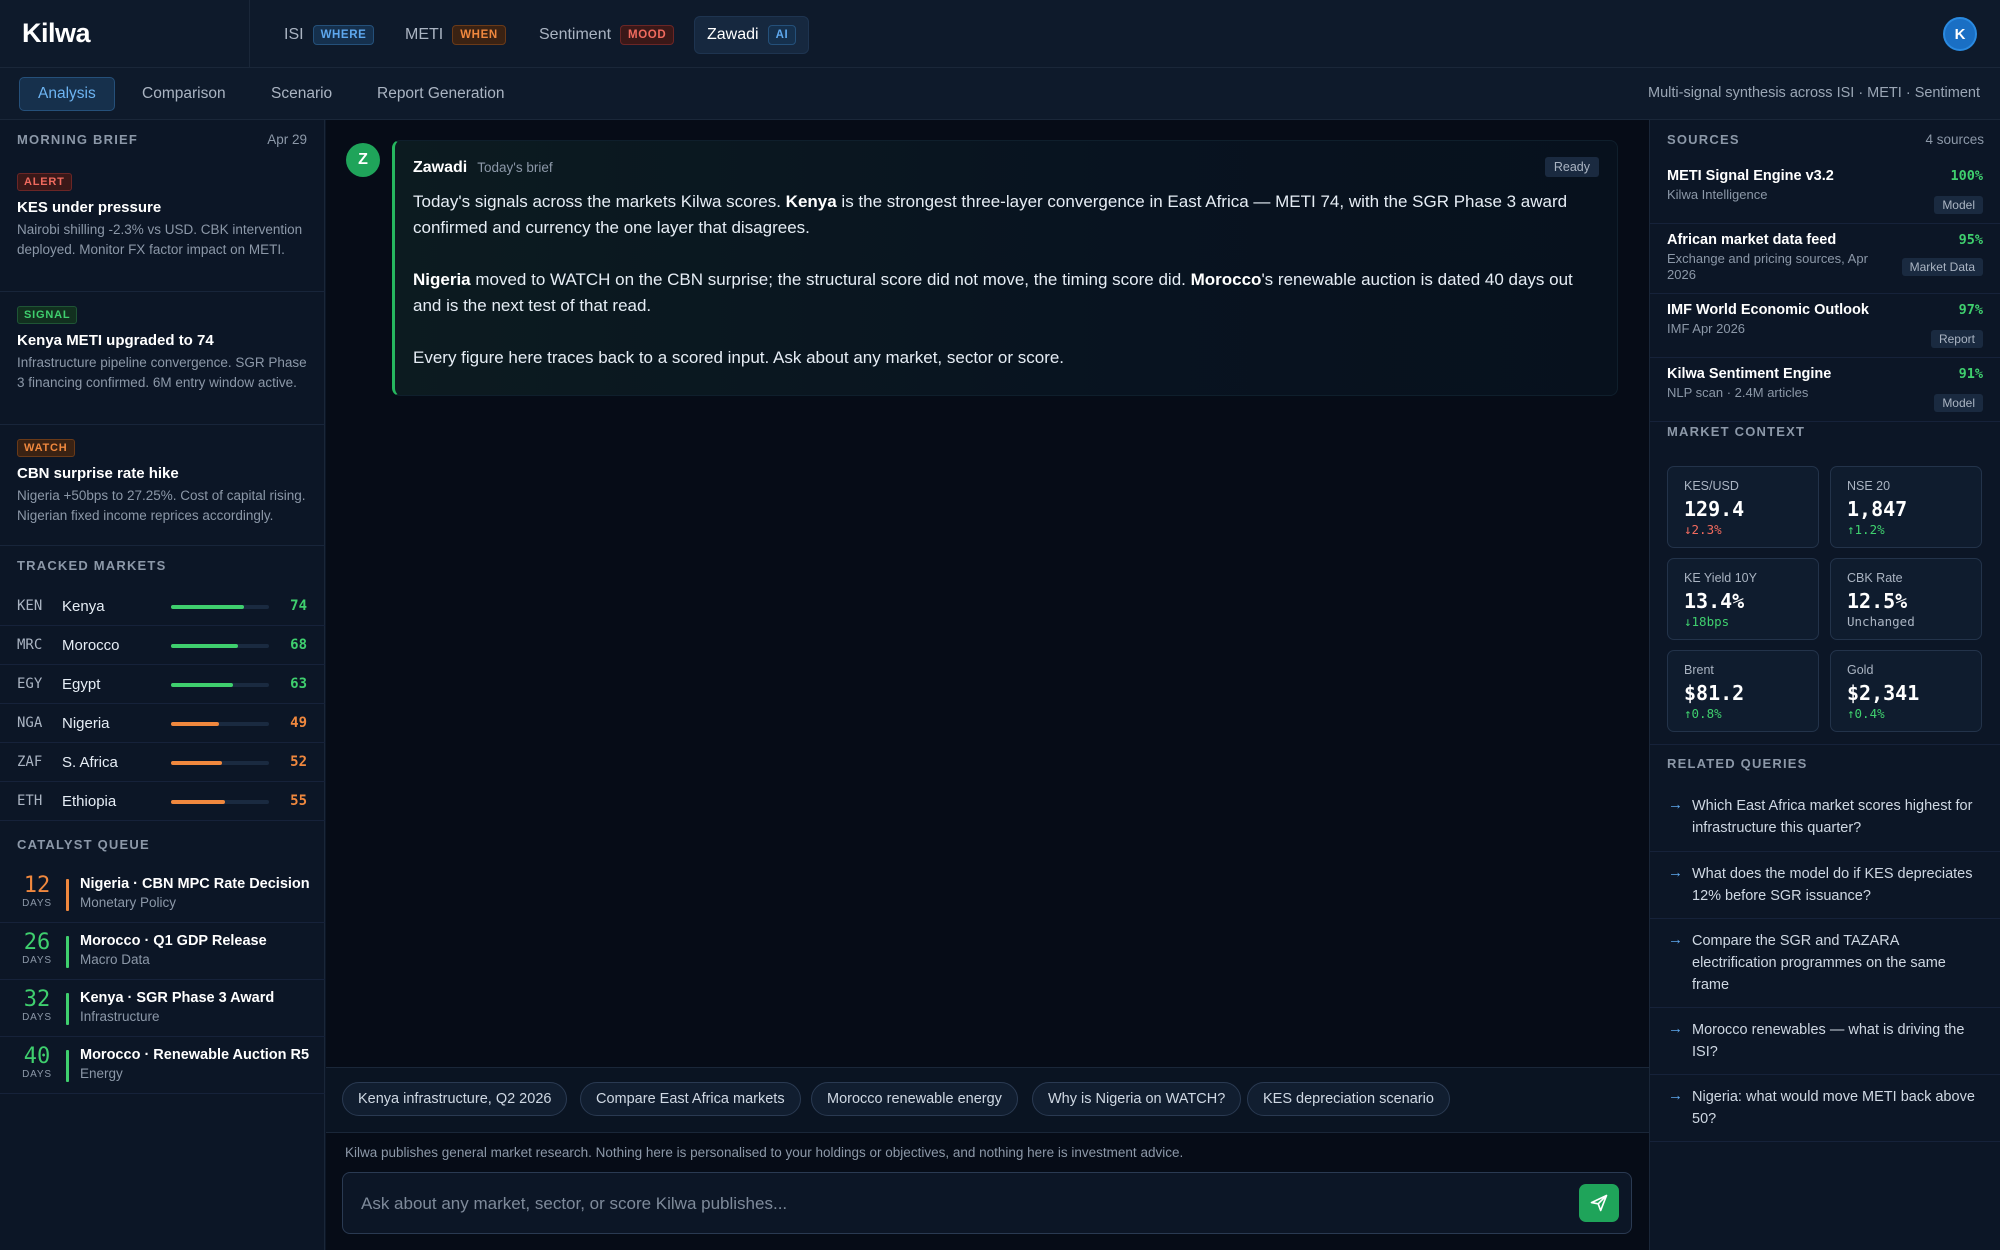  What do you see at coordinates (47, 315) in the screenshot?
I see `signal-tag: SIGNAL` at bounding box center [47, 315].